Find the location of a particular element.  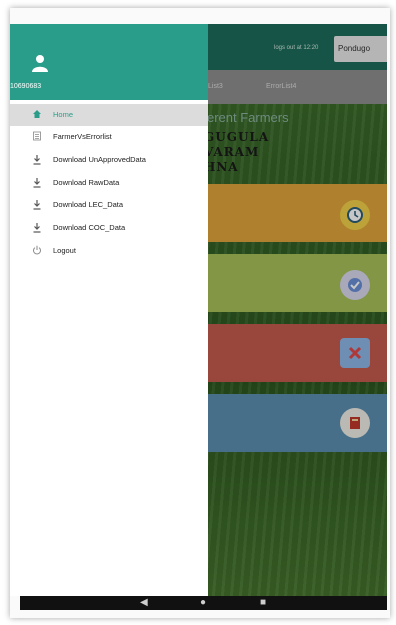

menu-item-farmervserrorlist: FarmerVsErrorlist is located at coordinates (109, 137).